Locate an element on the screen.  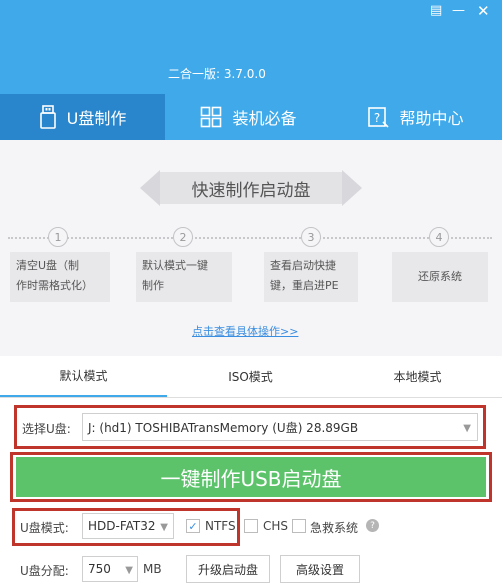
chs-checkbox is located at coordinates (251, 526).